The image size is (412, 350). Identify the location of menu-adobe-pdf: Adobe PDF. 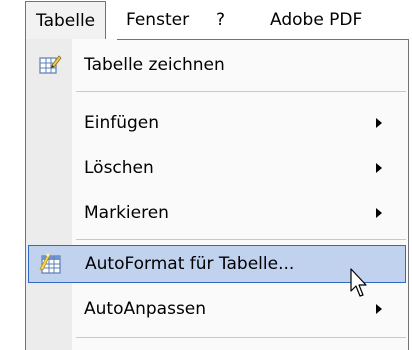
(316, 20).